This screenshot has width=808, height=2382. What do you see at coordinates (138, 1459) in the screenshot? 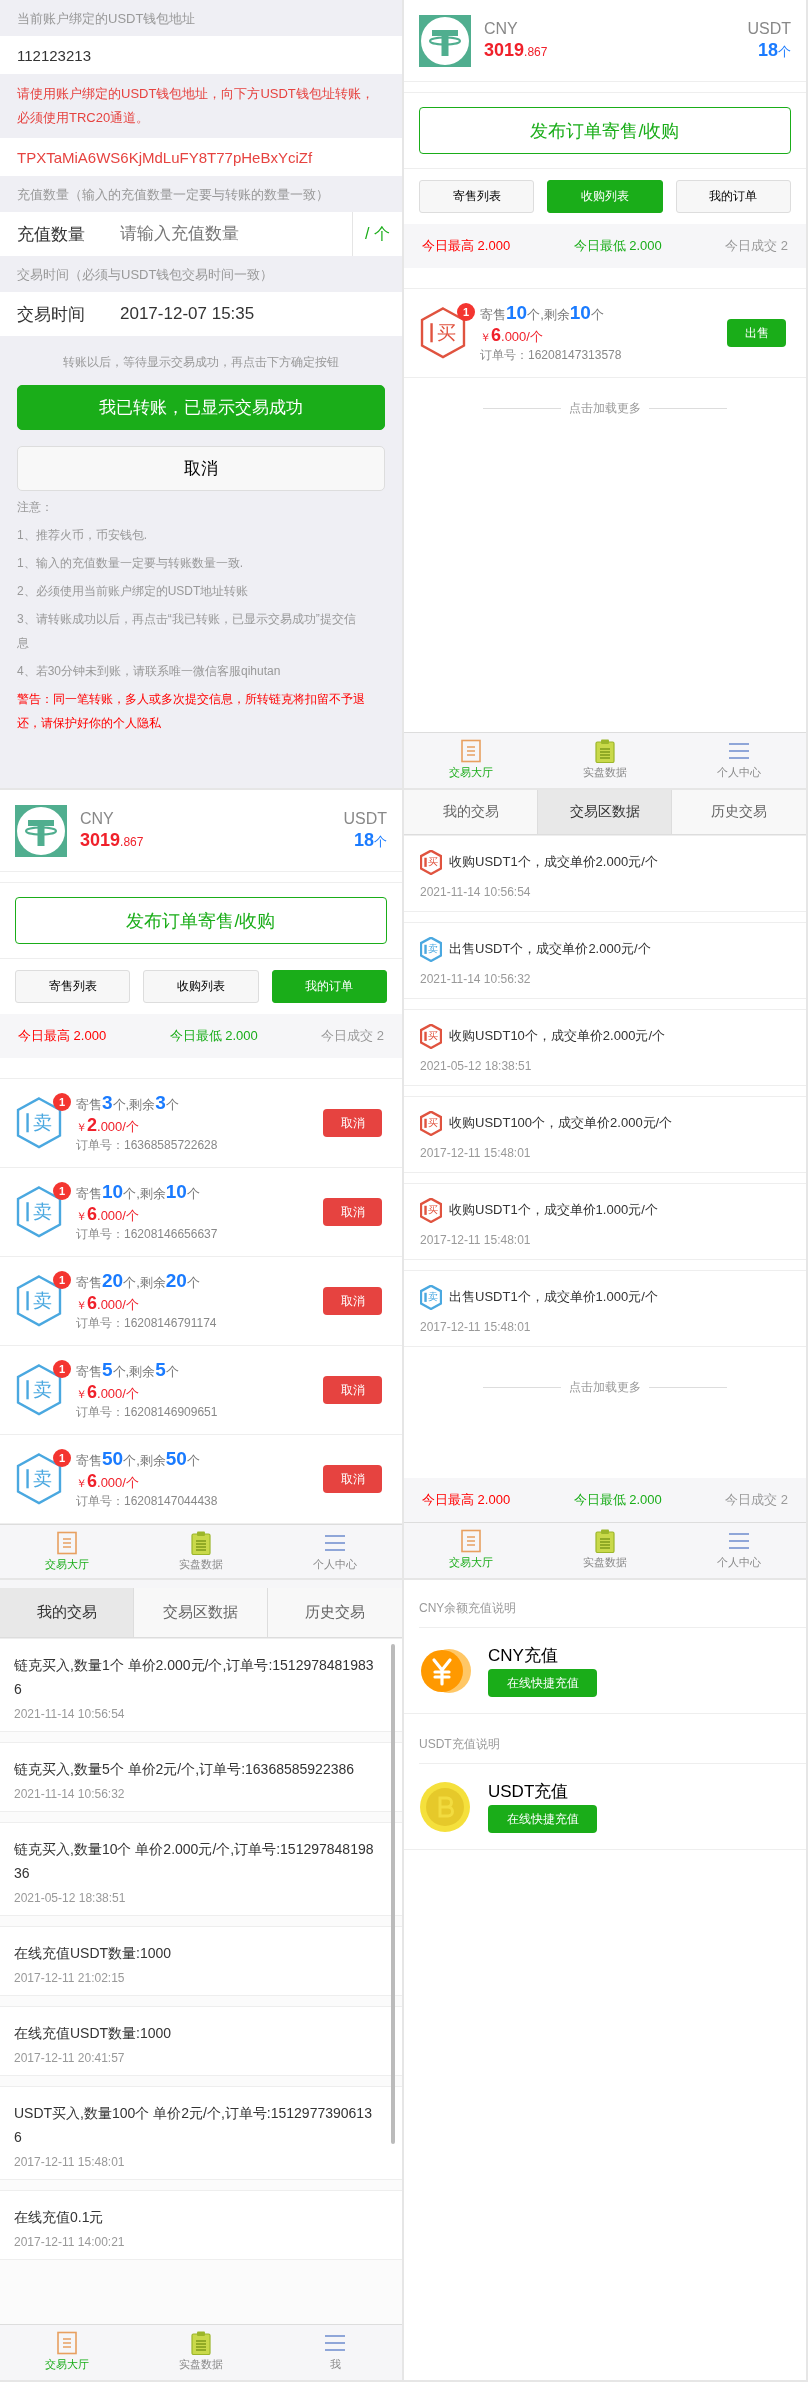
I see `order-quantity: 寄售50个,剩余50个` at bounding box center [138, 1459].